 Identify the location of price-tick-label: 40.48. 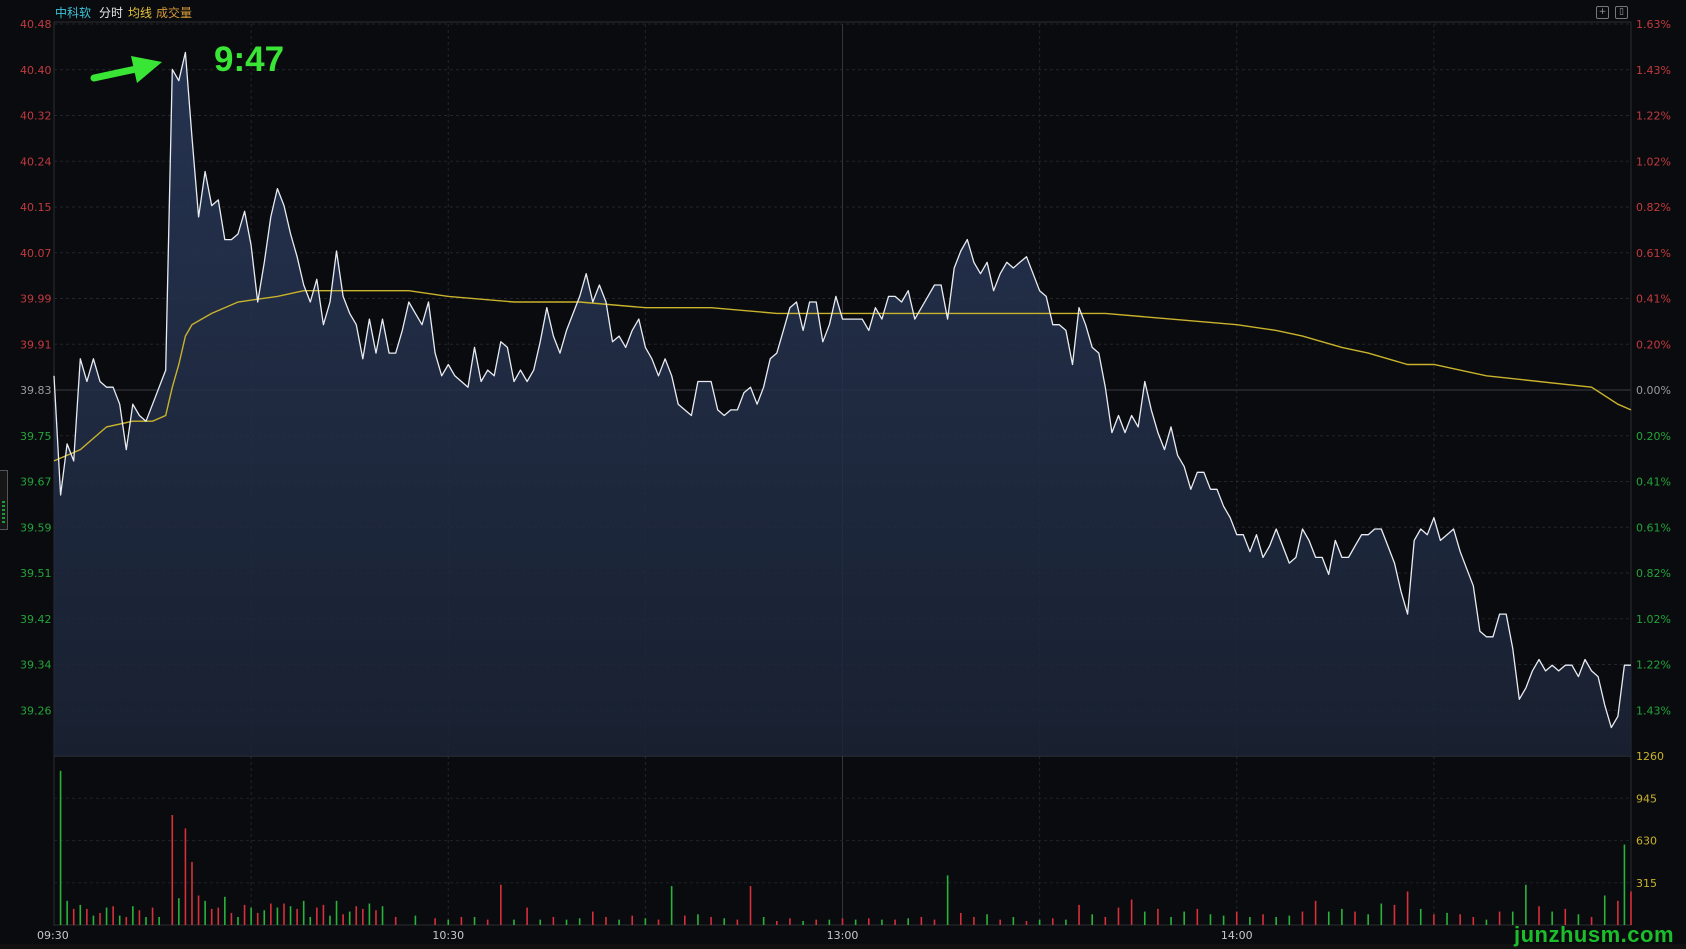
(36, 24).